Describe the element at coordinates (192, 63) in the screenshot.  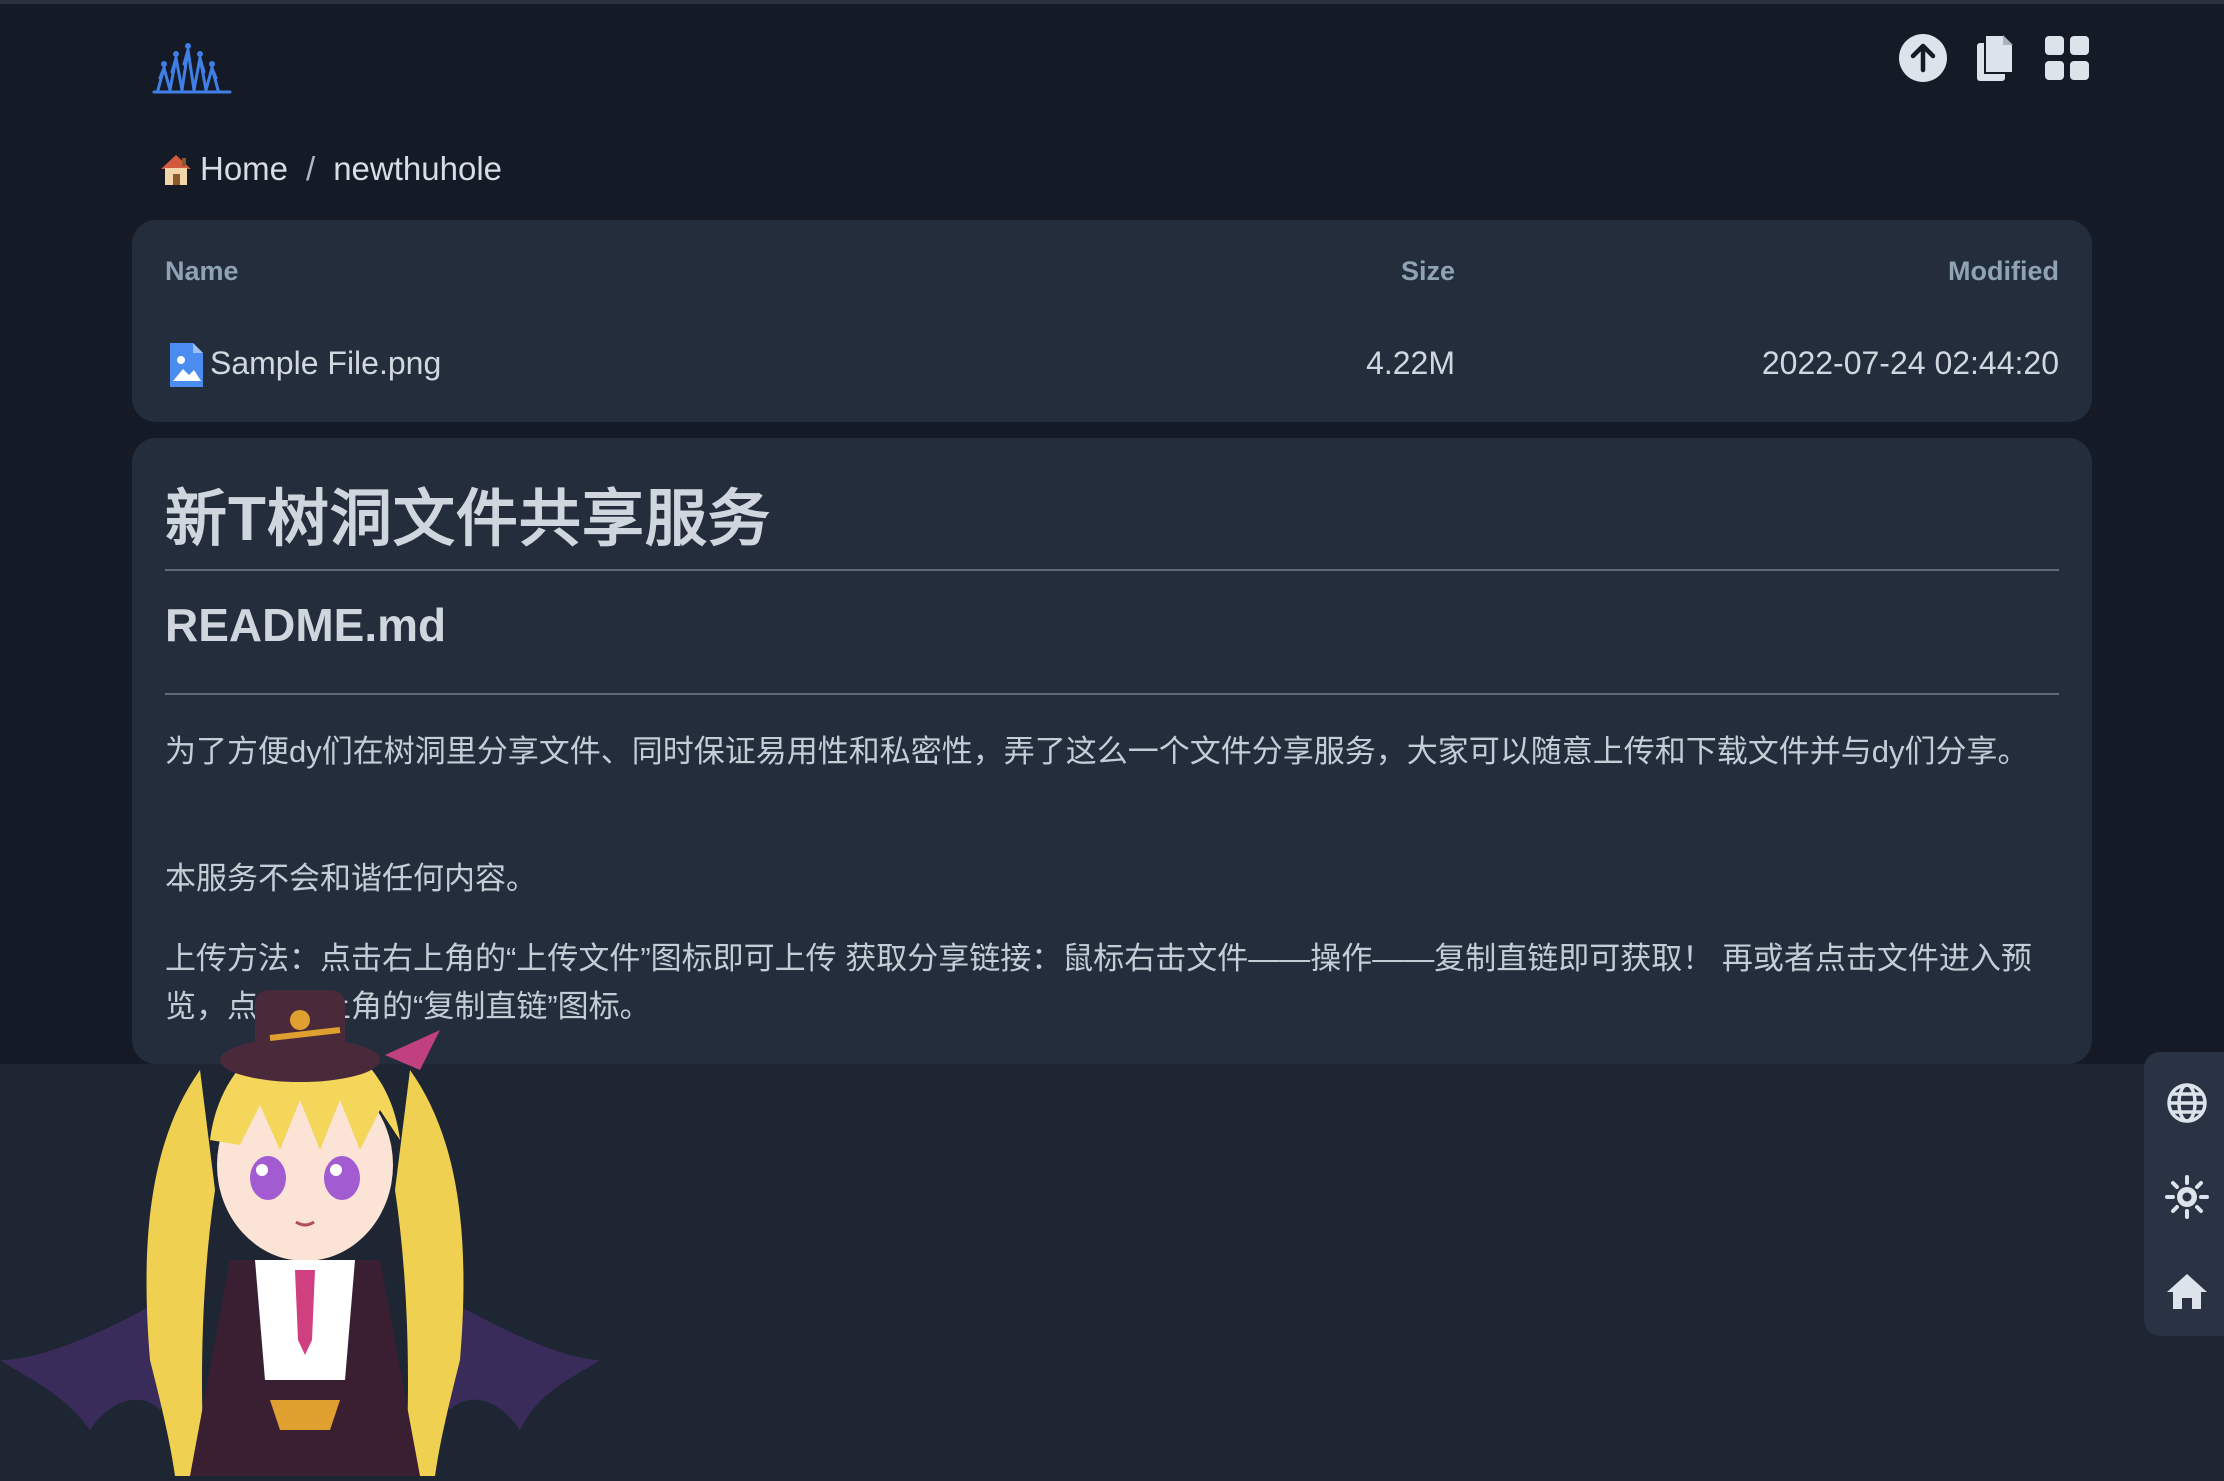
I see `site-logo` at that location.